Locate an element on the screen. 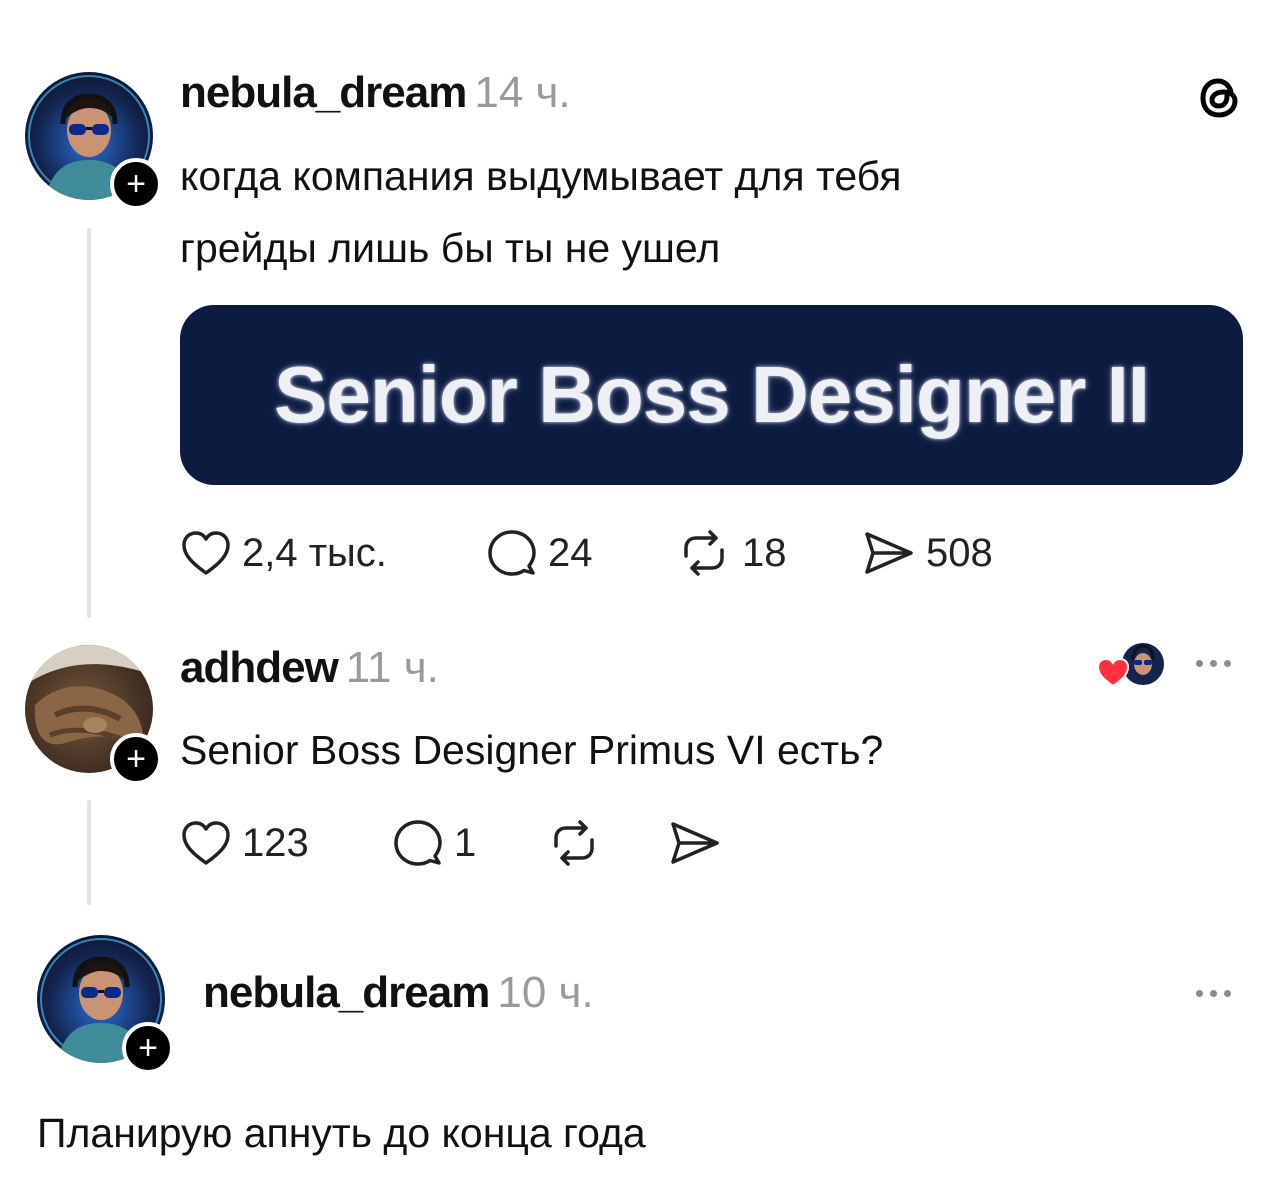 The height and width of the screenshot is (1195, 1280). comment-button: 1 is located at coordinates (434, 843).